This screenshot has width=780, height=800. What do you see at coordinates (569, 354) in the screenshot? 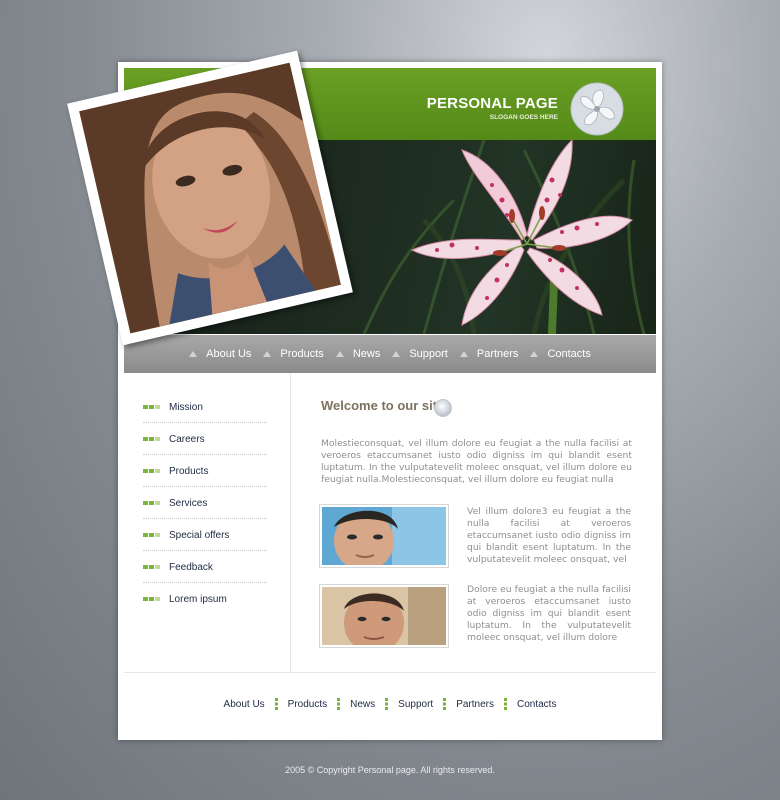
I see `nav-item-label: Contacts` at bounding box center [569, 354].